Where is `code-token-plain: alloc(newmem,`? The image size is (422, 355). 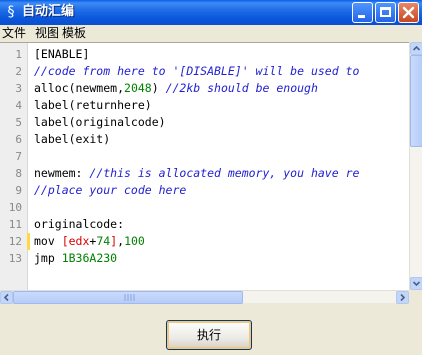 code-token-plain: alloc(newmem, is located at coordinates (79, 88).